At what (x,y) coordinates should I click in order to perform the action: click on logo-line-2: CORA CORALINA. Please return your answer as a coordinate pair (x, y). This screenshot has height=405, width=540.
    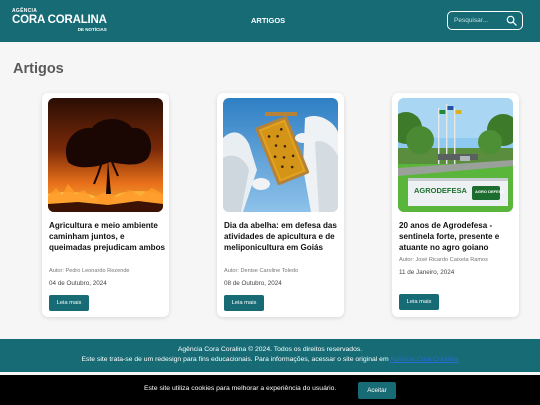
    Looking at the image, I should click on (59, 20).